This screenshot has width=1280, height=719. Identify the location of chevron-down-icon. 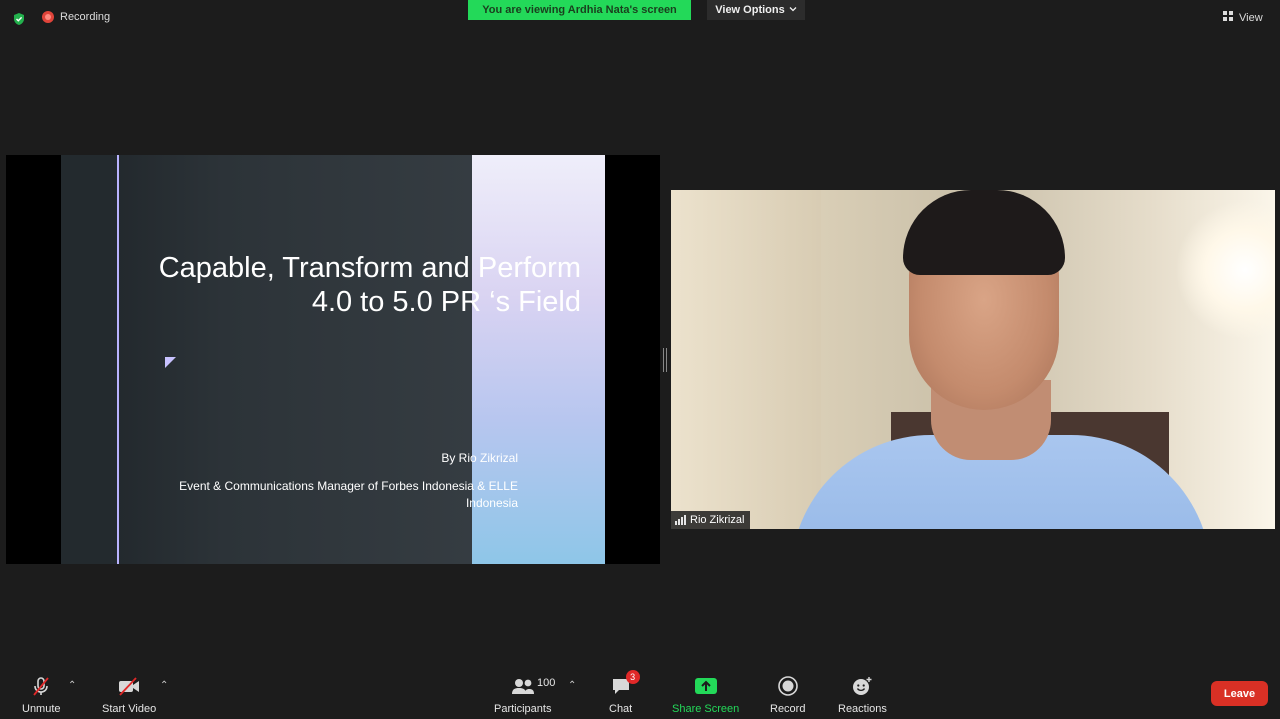
(793, 10).